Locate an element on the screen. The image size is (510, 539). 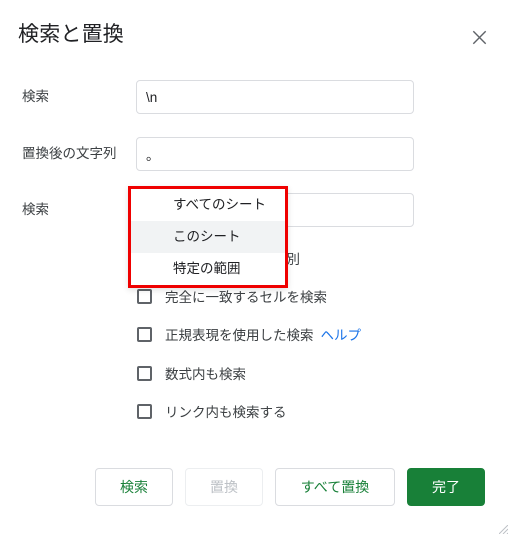
search-field-label: 検索 is located at coordinates (35, 96).